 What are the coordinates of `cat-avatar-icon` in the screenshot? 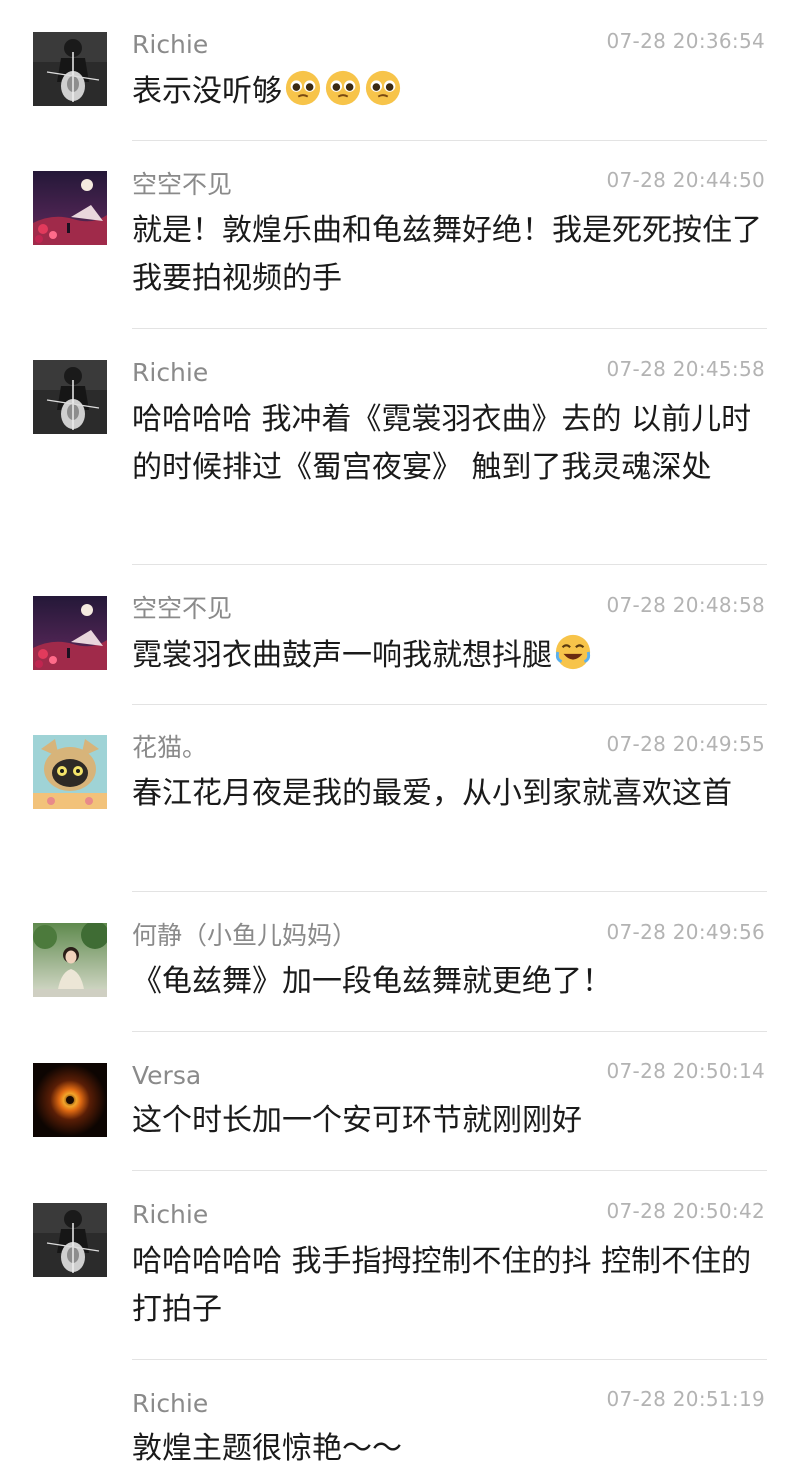 It's located at (70, 772).